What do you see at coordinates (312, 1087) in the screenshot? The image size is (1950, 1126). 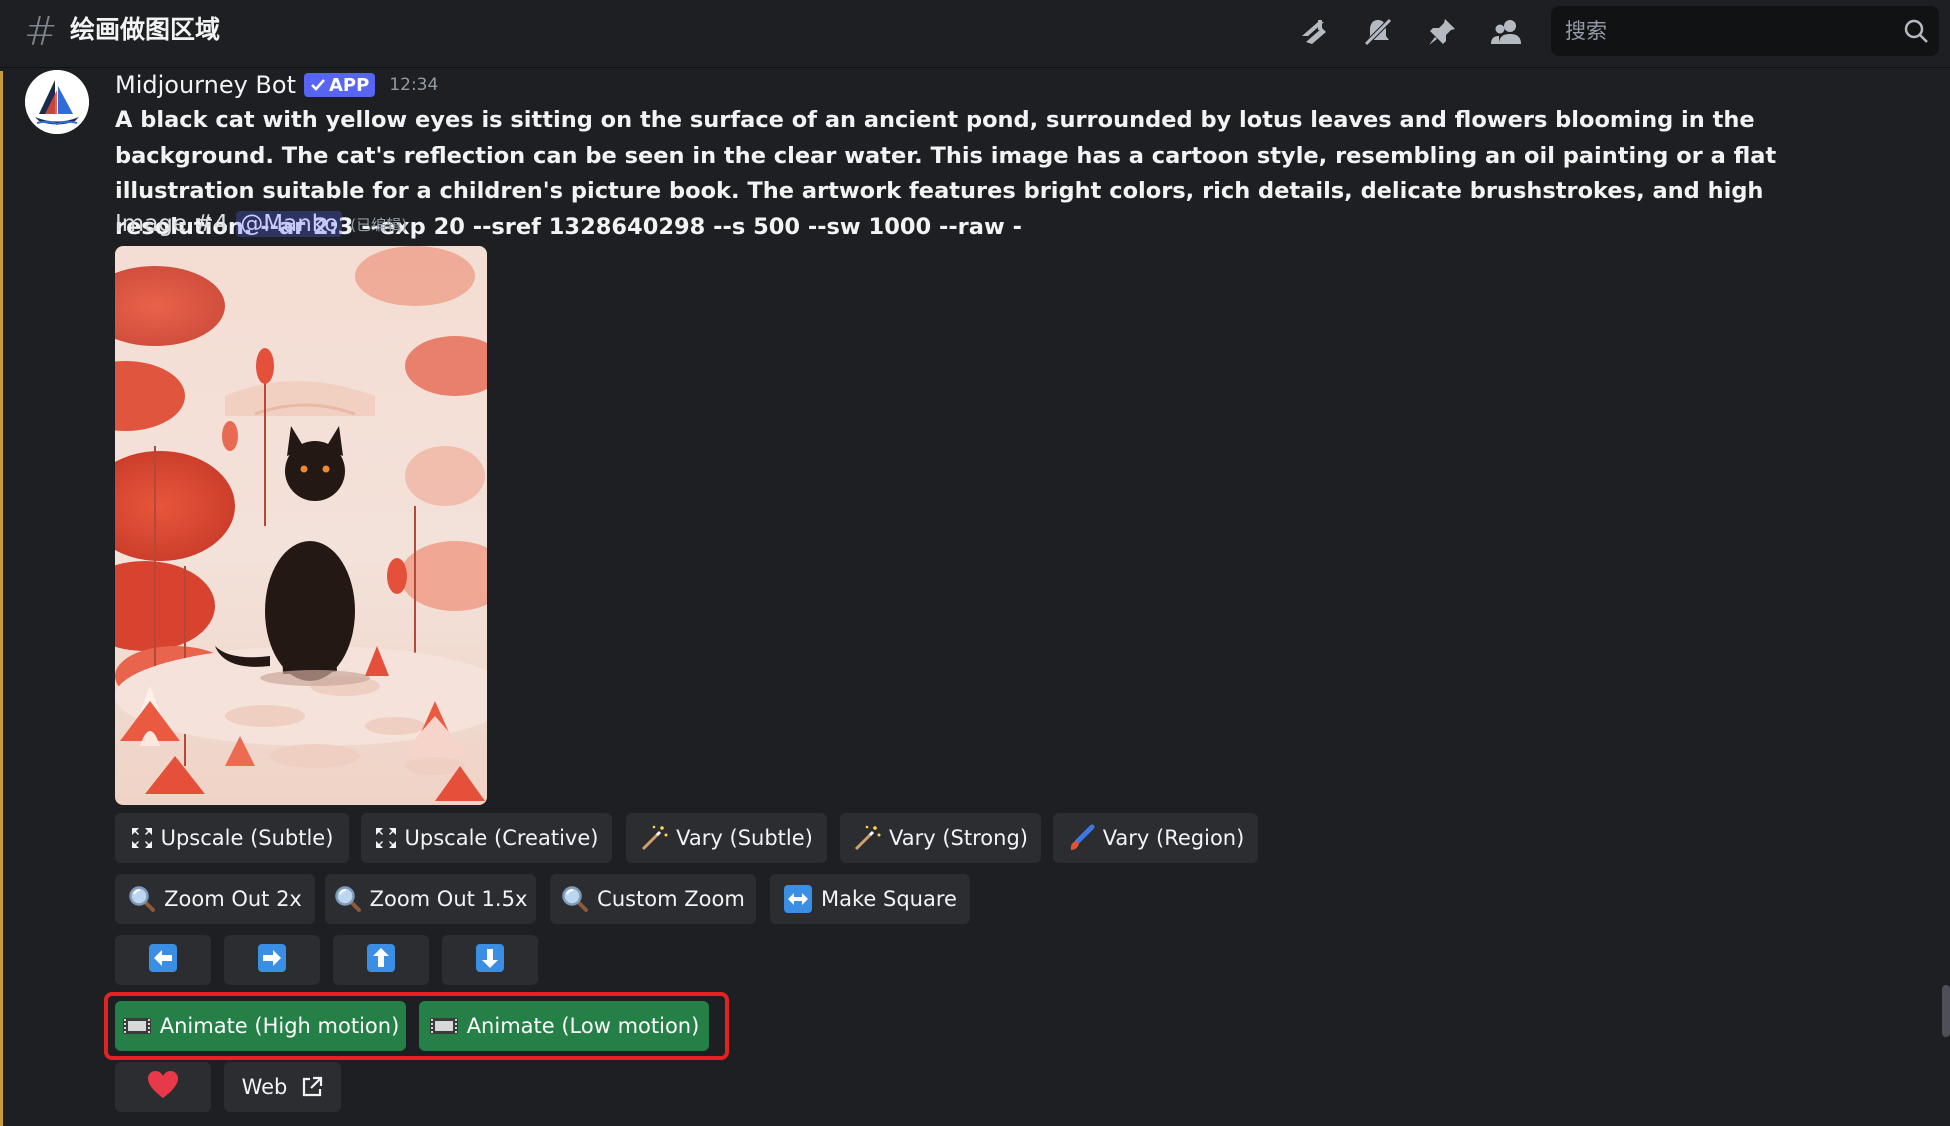 I see `external-link-icon` at bounding box center [312, 1087].